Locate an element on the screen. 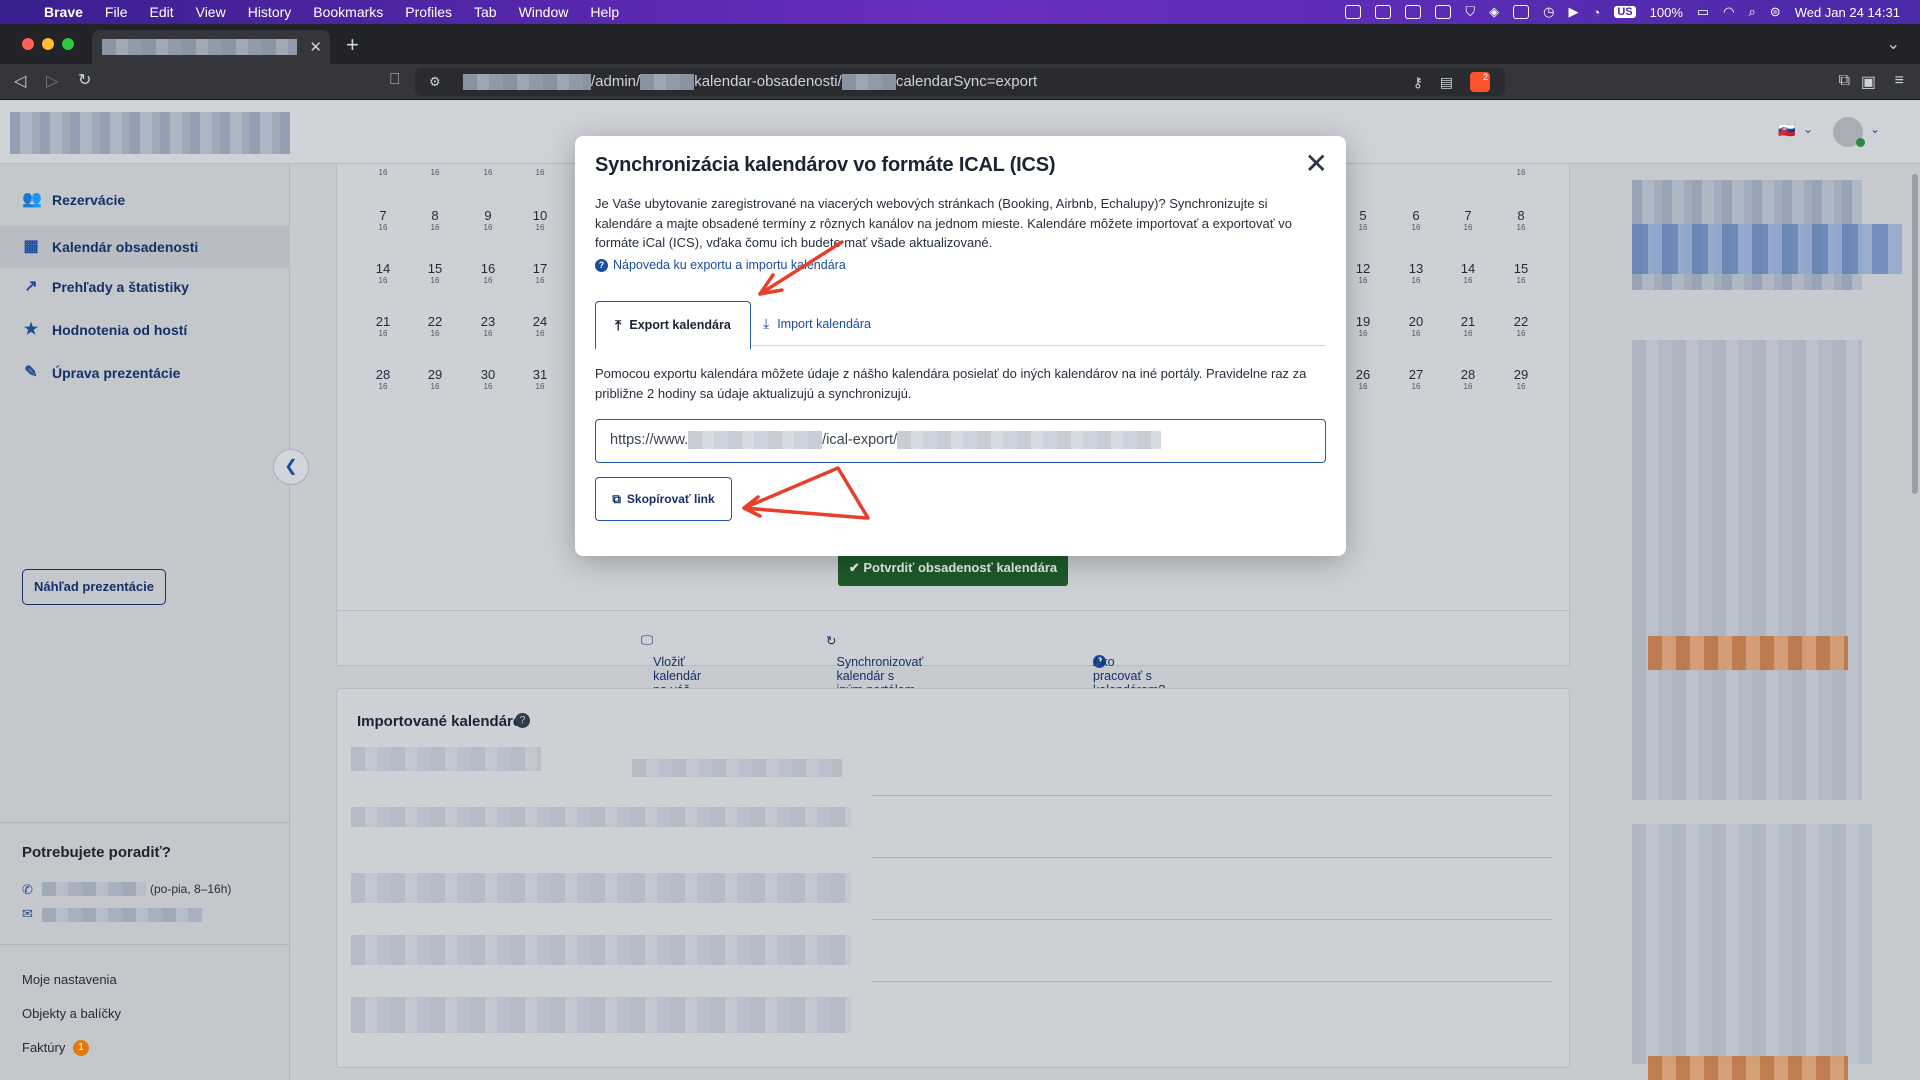 The image size is (1920, 1080). arrow-to-copy-button is located at coordinates (806, 493).